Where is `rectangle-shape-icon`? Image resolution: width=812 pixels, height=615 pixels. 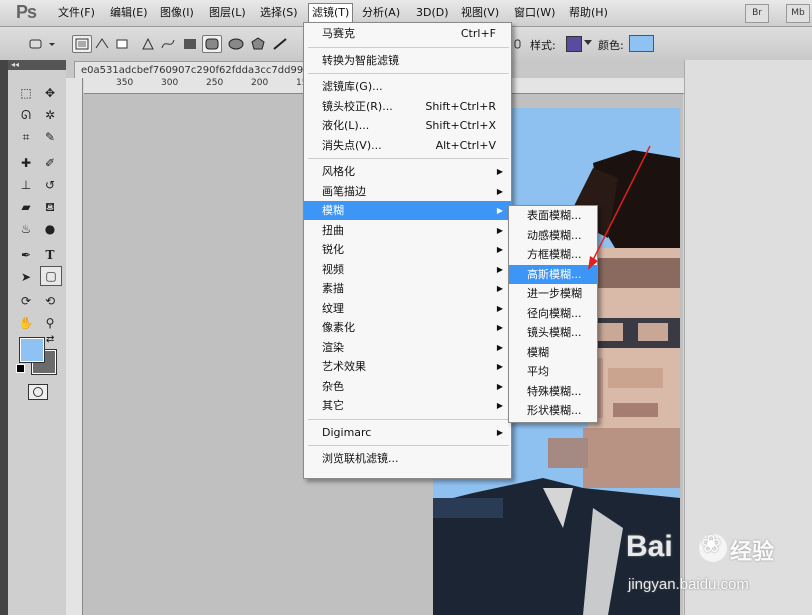
rectangle-shape-icon is located at coordinates (190, 44).